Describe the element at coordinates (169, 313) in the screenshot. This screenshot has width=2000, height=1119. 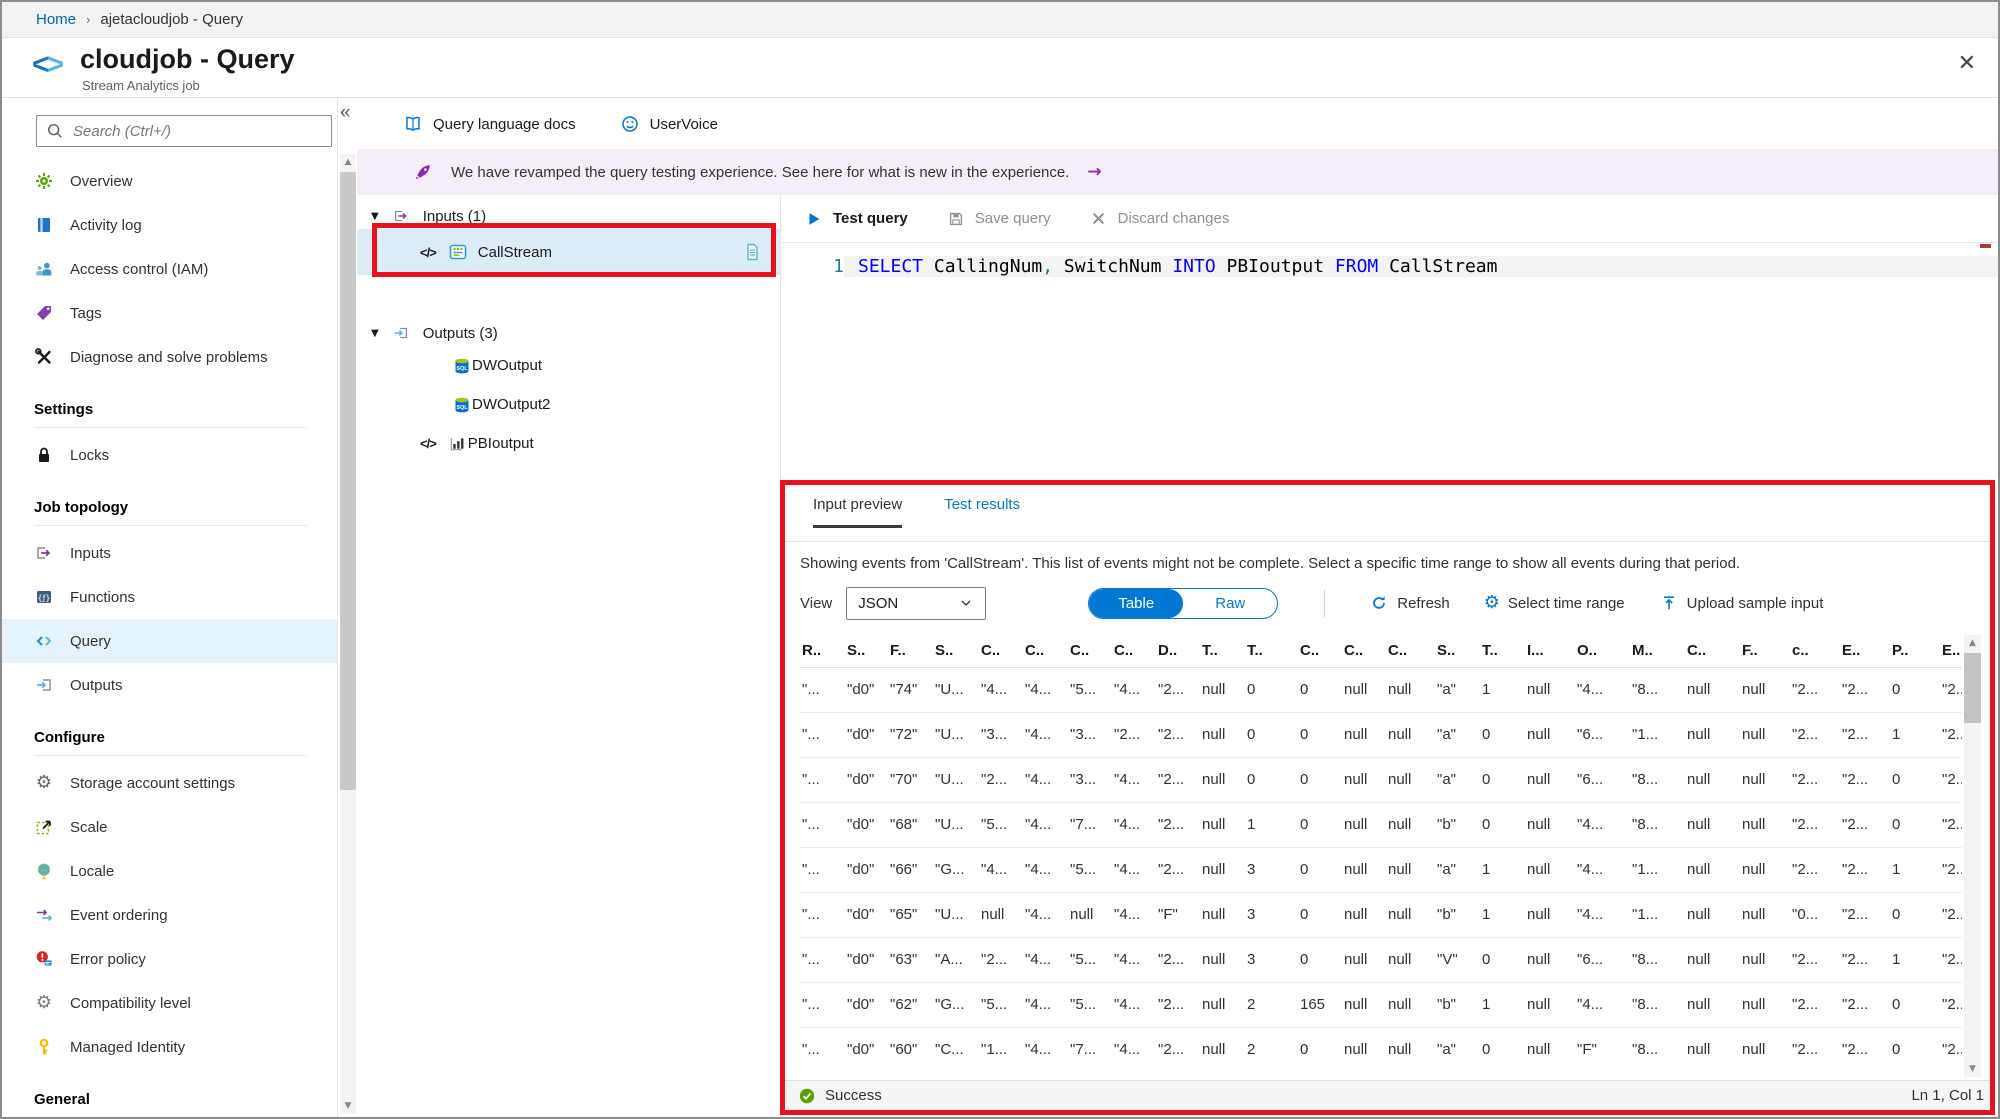
I see `sidebar-item-tags: Tags` at that location.